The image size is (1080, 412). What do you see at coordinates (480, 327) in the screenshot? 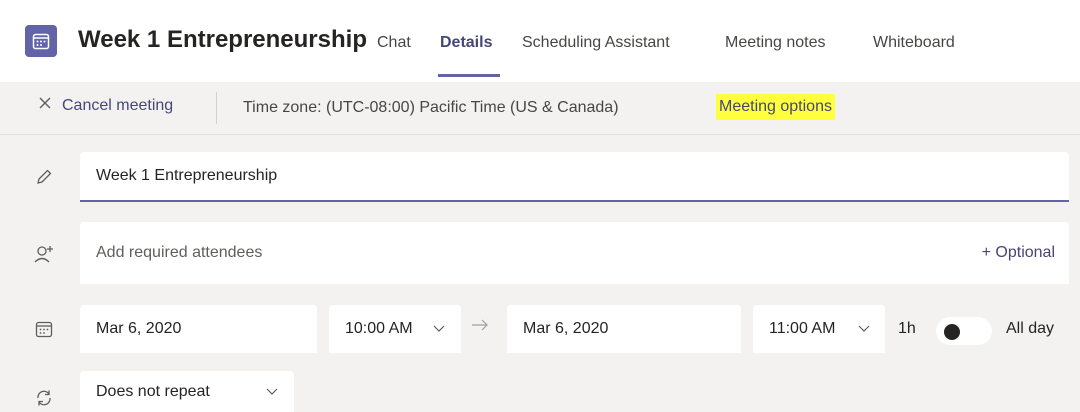
I see `arrow-right-icon` at bounding box center [480, 327].